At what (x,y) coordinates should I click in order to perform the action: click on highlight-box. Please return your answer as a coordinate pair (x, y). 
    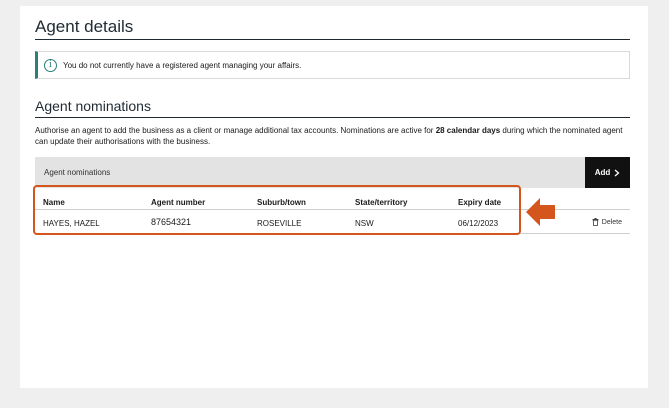
    Looking at the image, I should click on (277, 210).